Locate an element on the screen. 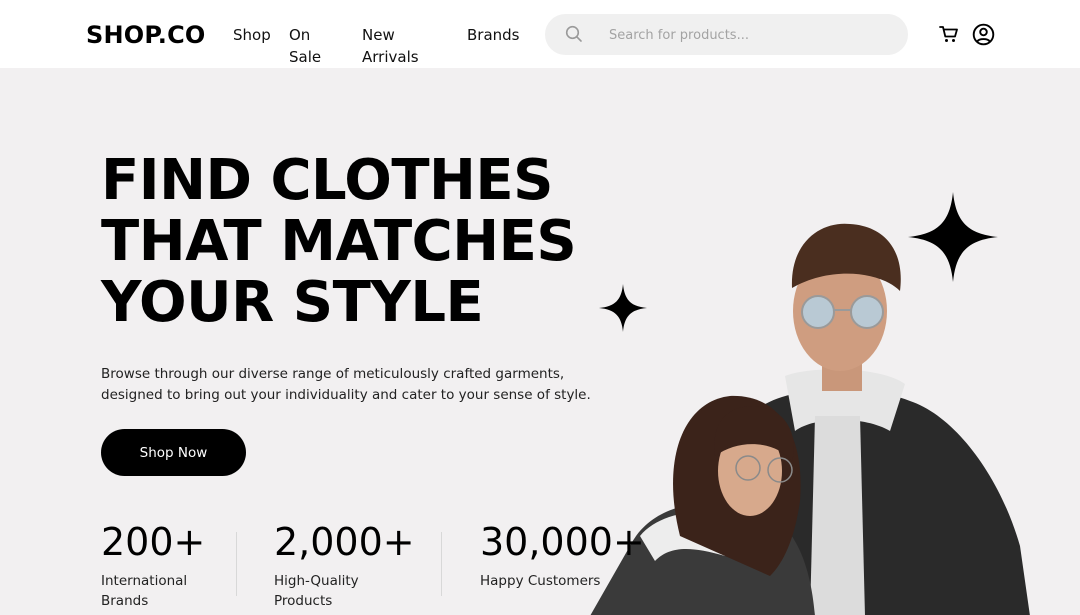  stat-label: High-Quality Products is located at coordinates (316, 591).